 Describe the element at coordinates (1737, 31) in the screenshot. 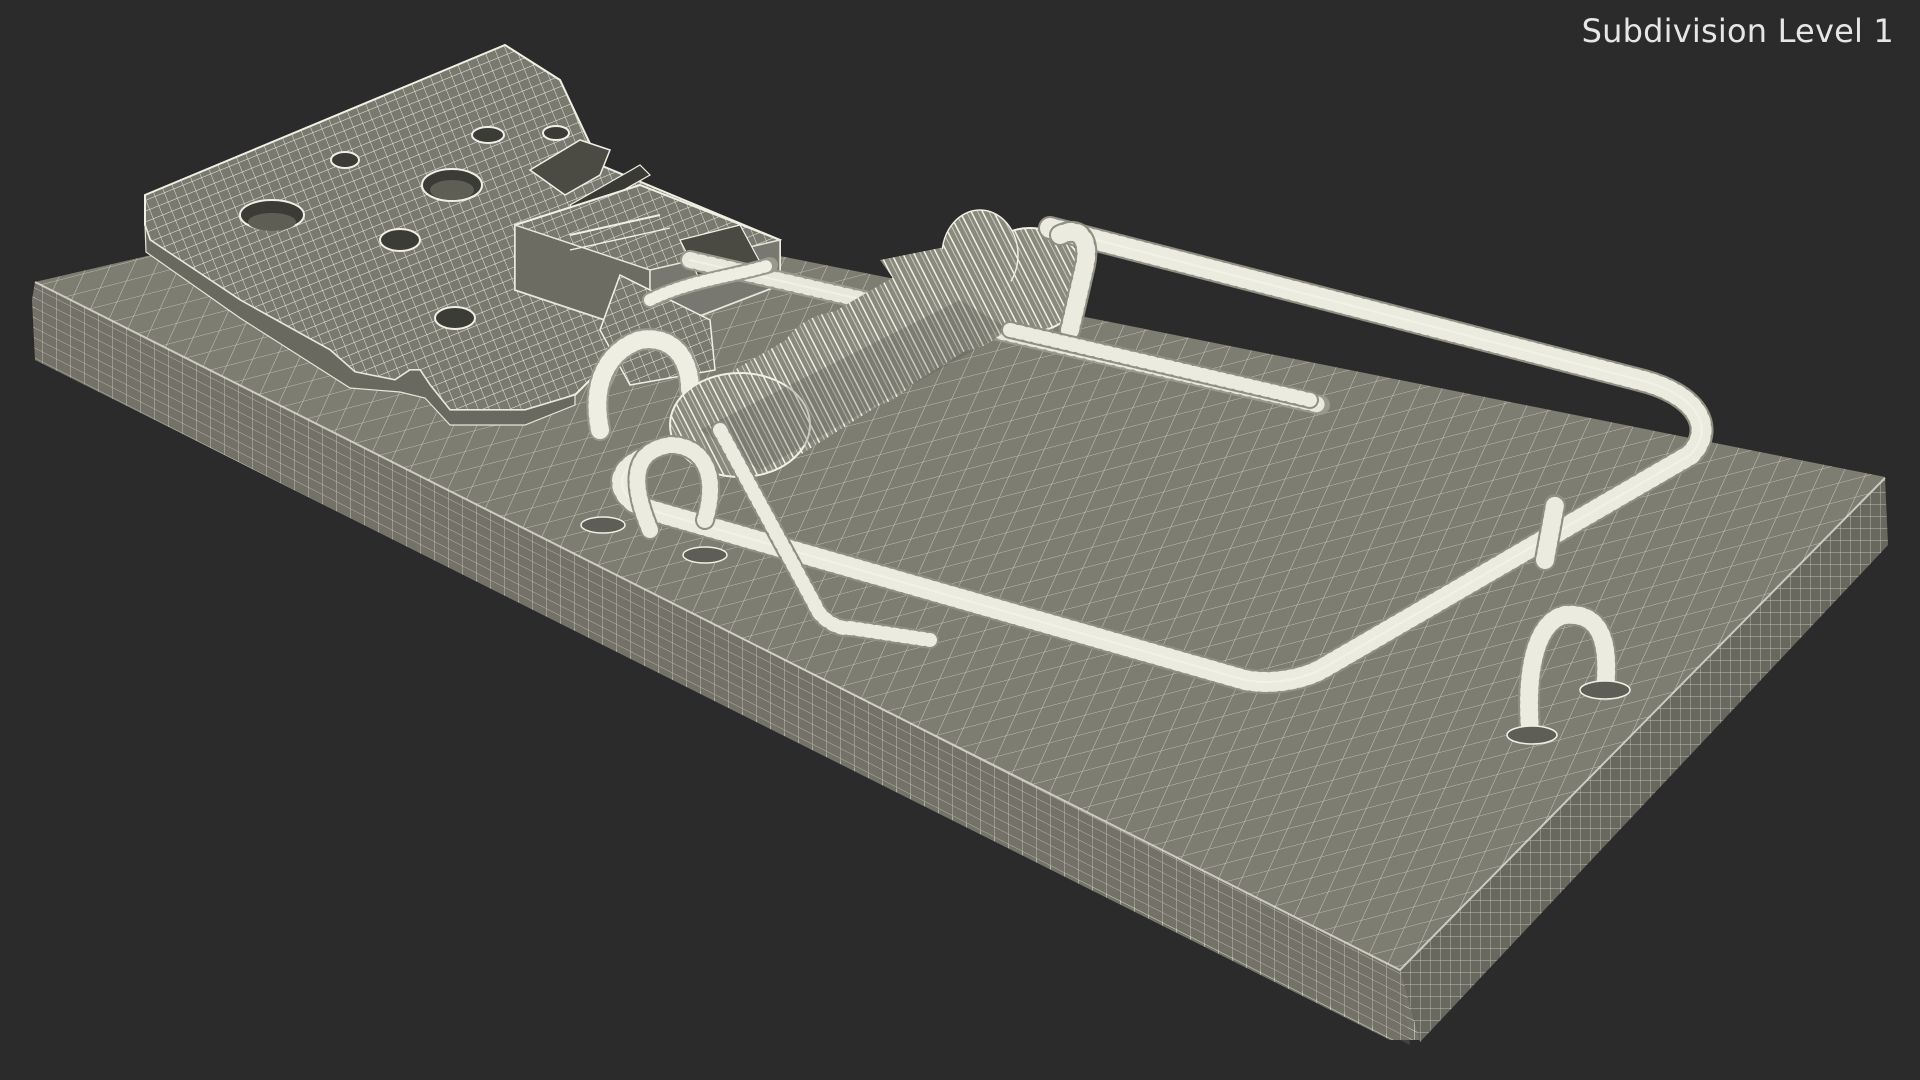

I see `subdivision-level-label: Subdivision Level 1` at that location.